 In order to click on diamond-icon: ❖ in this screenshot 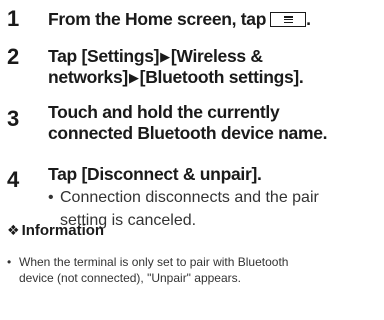, I will do `click(13, 230)`.